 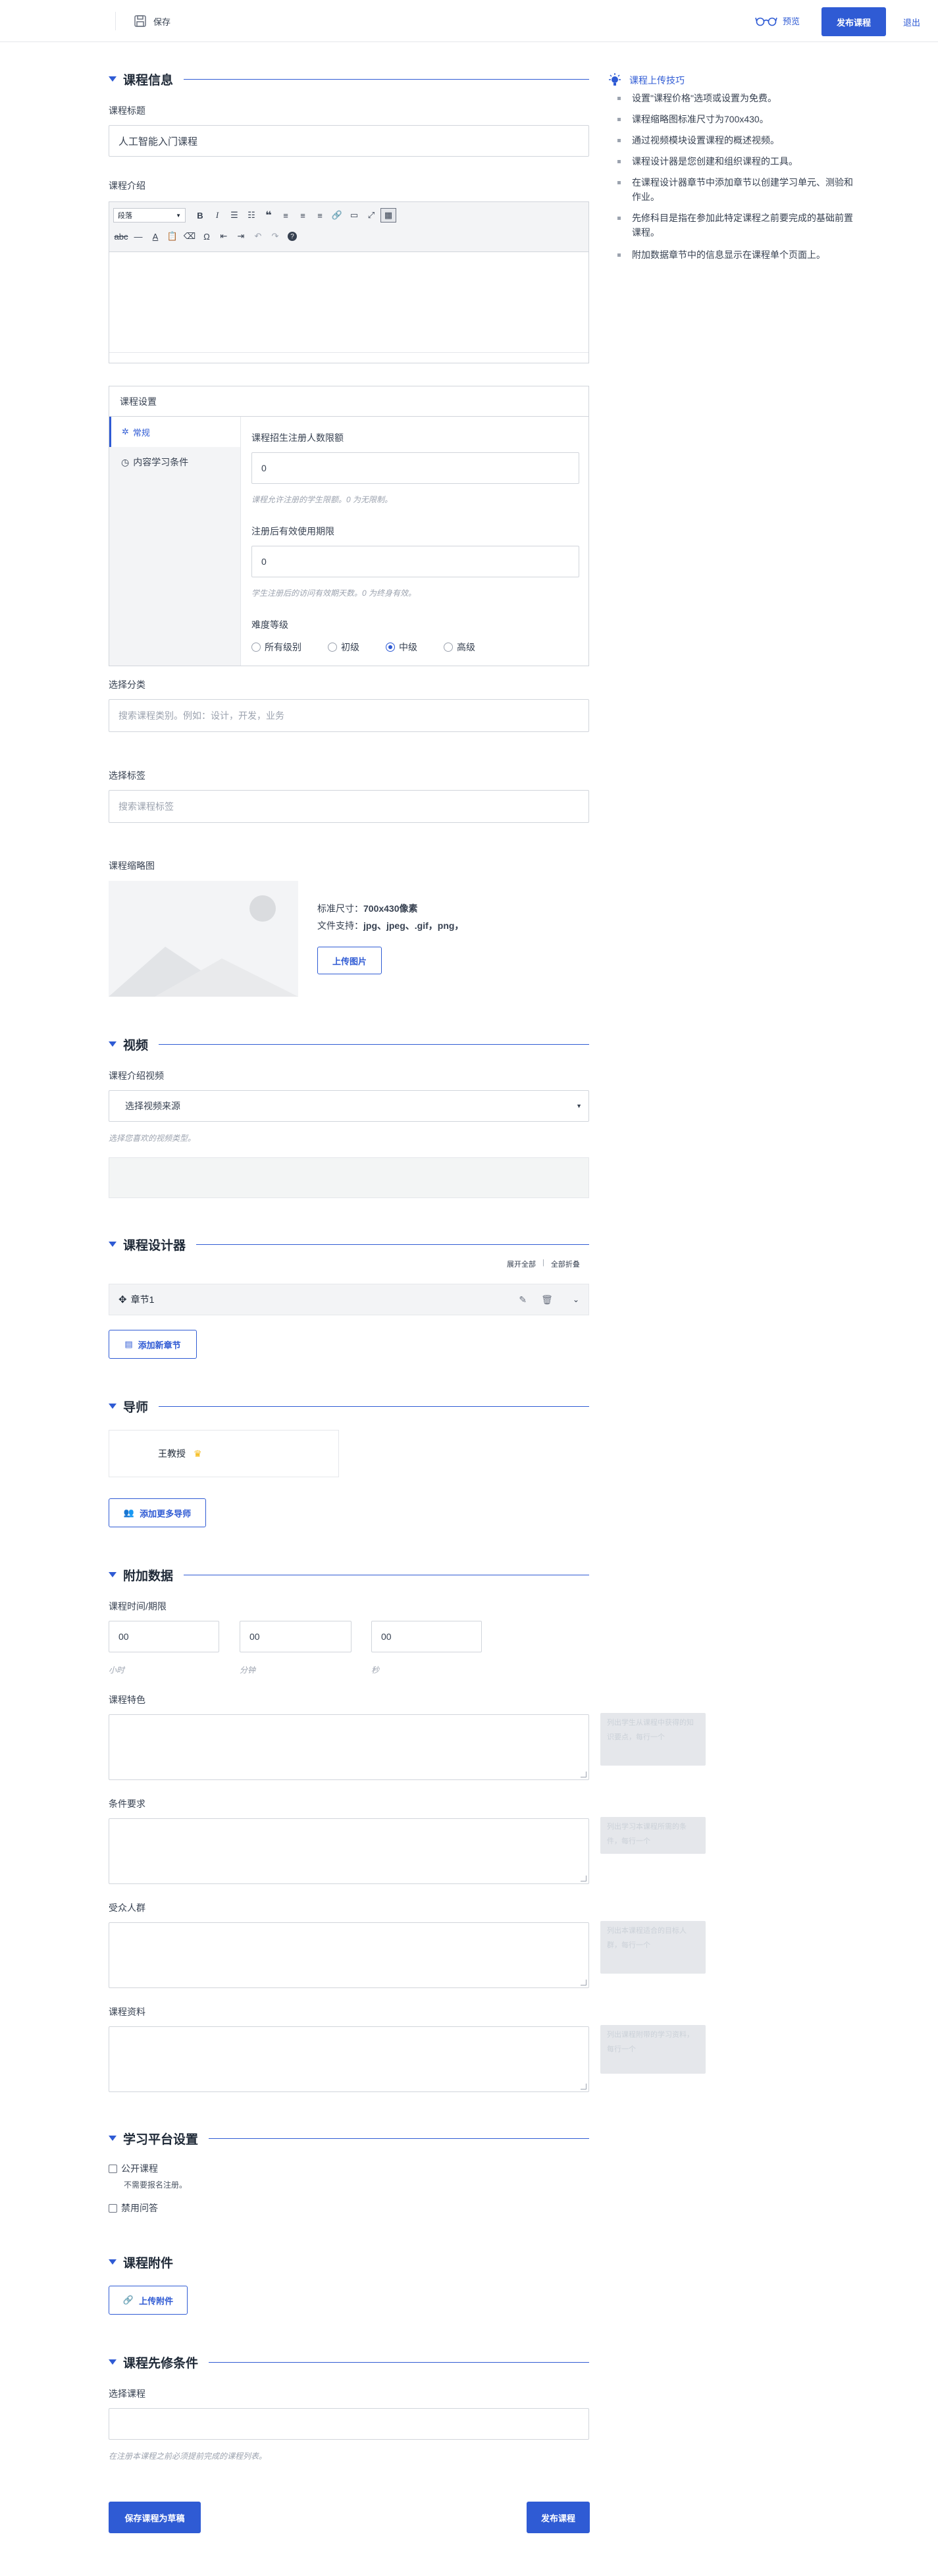 What do you see at coordinates (275, 236) in the screenshot?
I see `redo-icon: ↷` at bounding box center [275, 236].